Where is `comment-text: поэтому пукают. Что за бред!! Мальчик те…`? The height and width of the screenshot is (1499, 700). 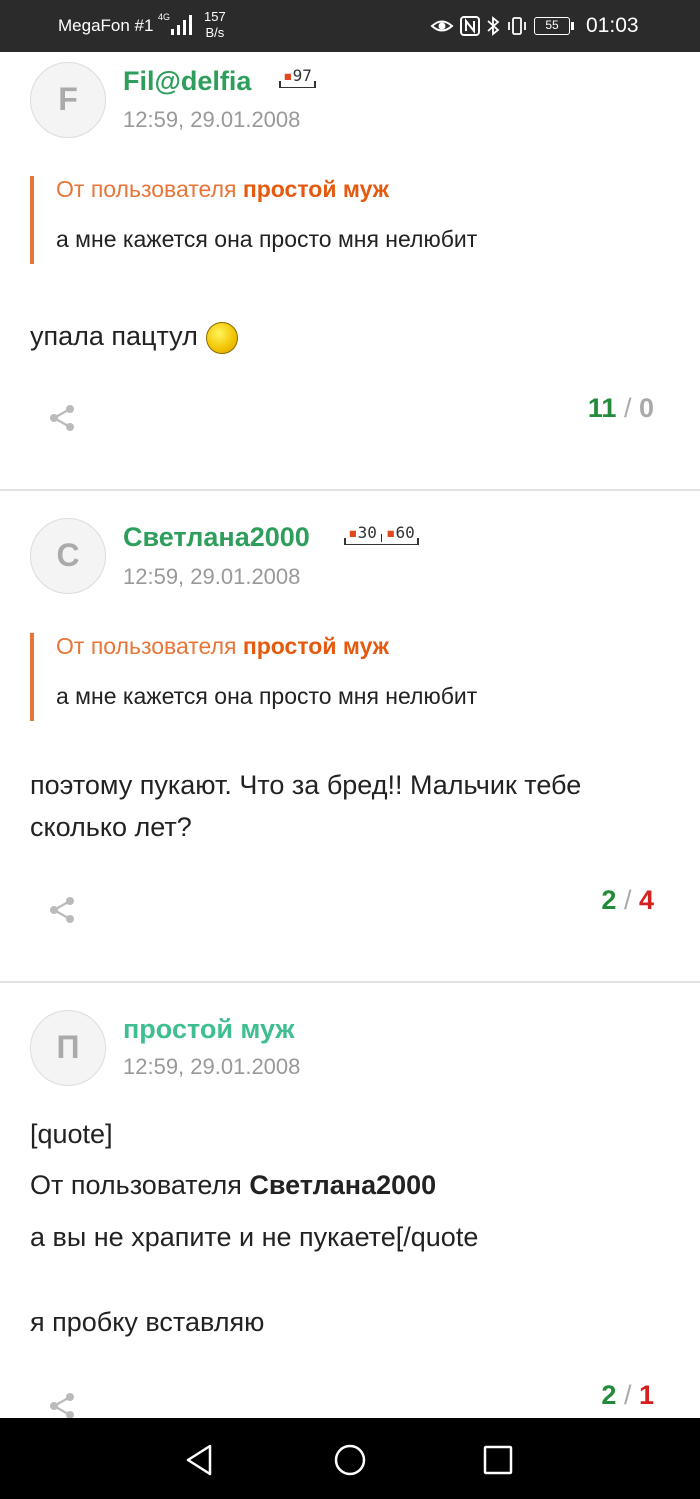 comment-text: поэтому пукают. Что за бред!! Мальчик те… is located at coordinates (306, 806).